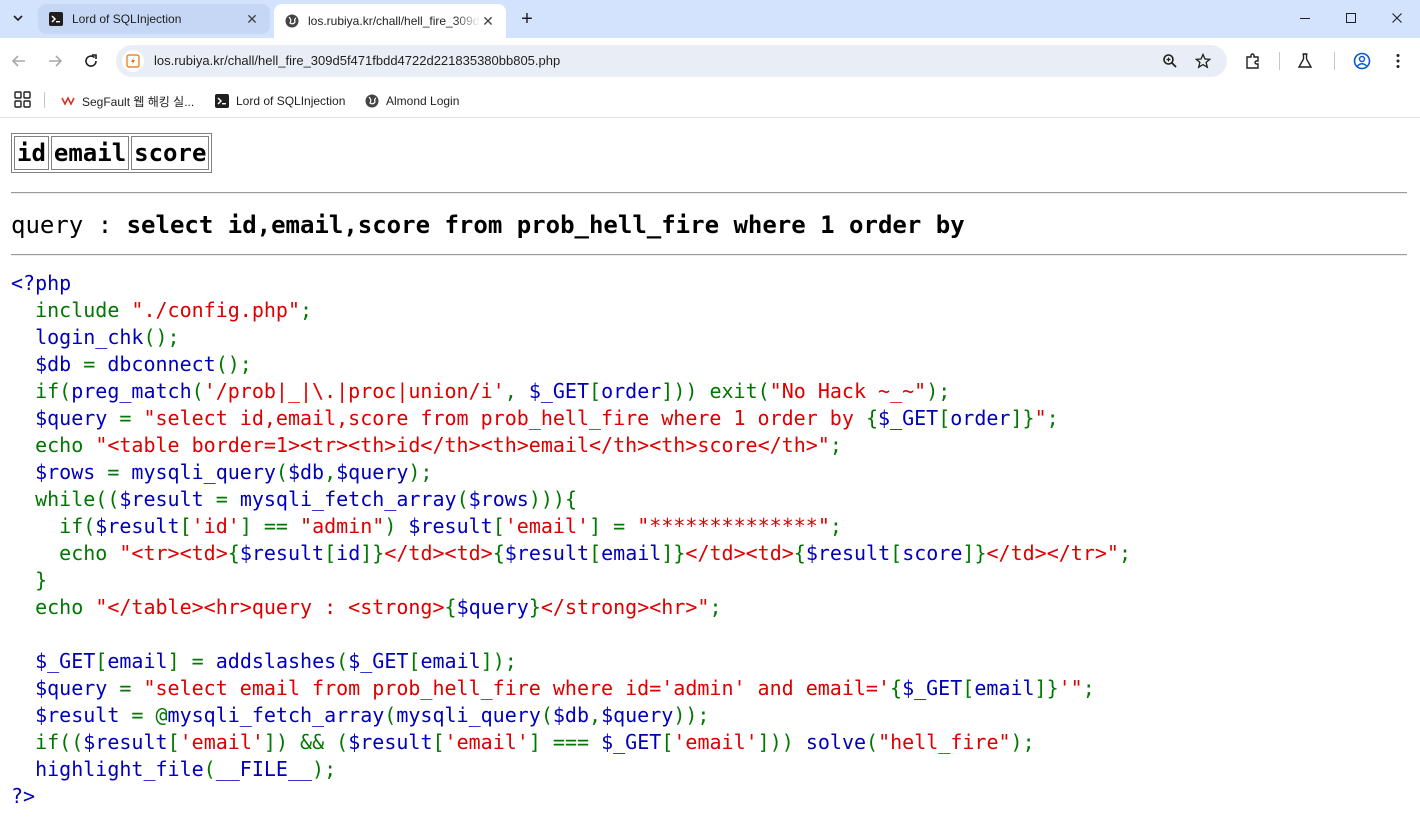  What do you see at coordinates (527, 19) in the screenshot?
I see `new-tab-button: +` at bounding box center [527, 19].